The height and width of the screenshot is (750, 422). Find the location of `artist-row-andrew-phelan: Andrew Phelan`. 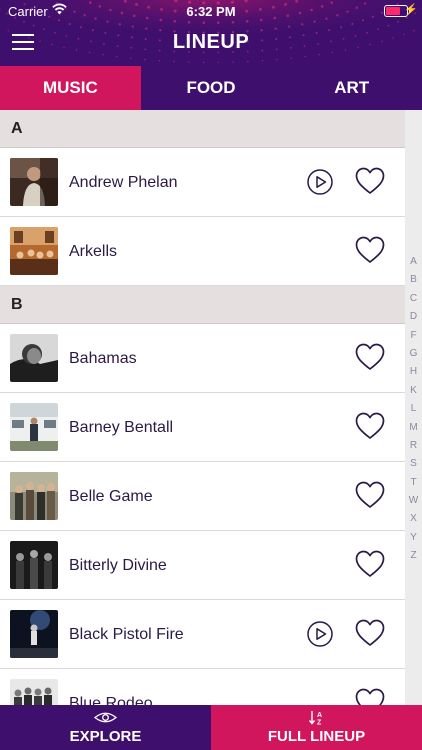

artist-row-andrew-phelan: Andrew Phelan is located at coordinates (202, 182).